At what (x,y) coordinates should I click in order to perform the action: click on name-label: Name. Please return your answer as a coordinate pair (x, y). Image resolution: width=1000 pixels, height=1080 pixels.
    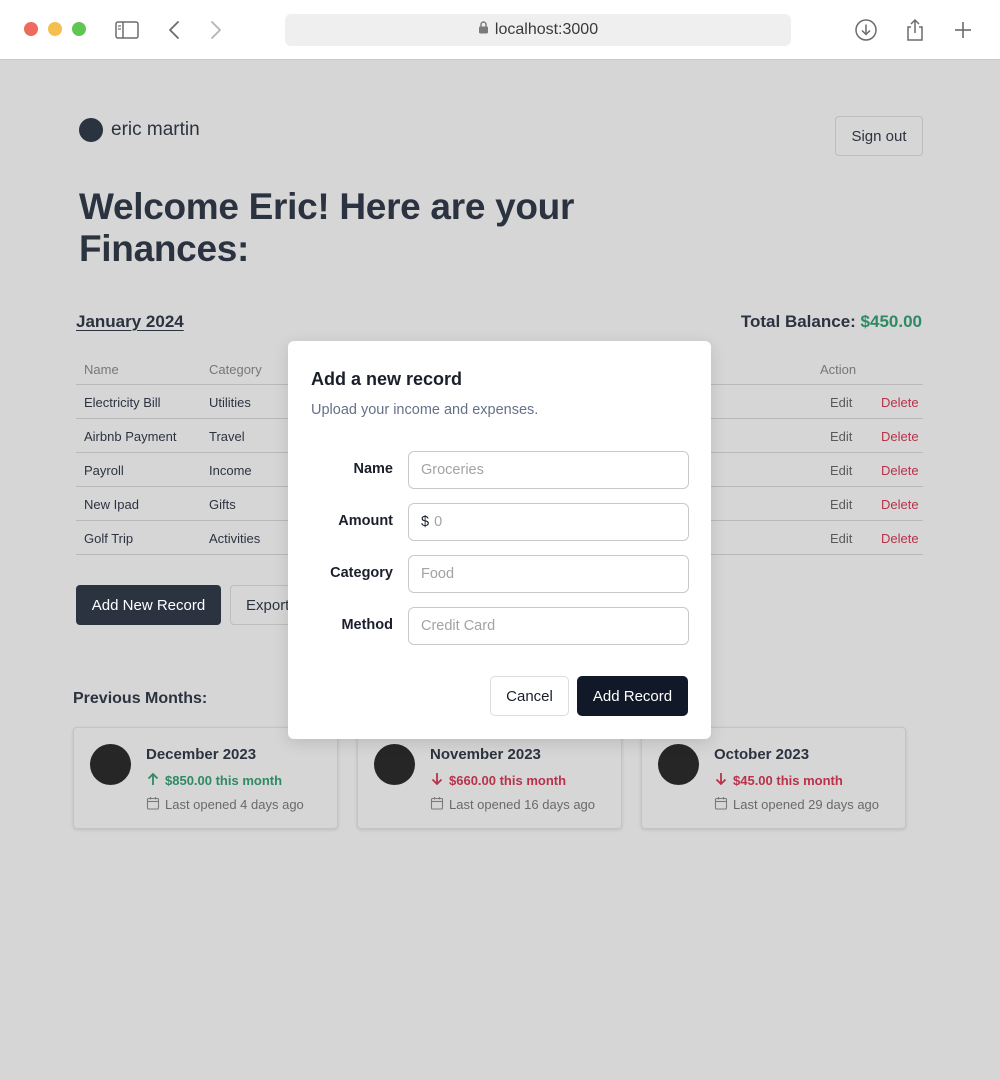
    Looking at the image, I should click on (373, 469).